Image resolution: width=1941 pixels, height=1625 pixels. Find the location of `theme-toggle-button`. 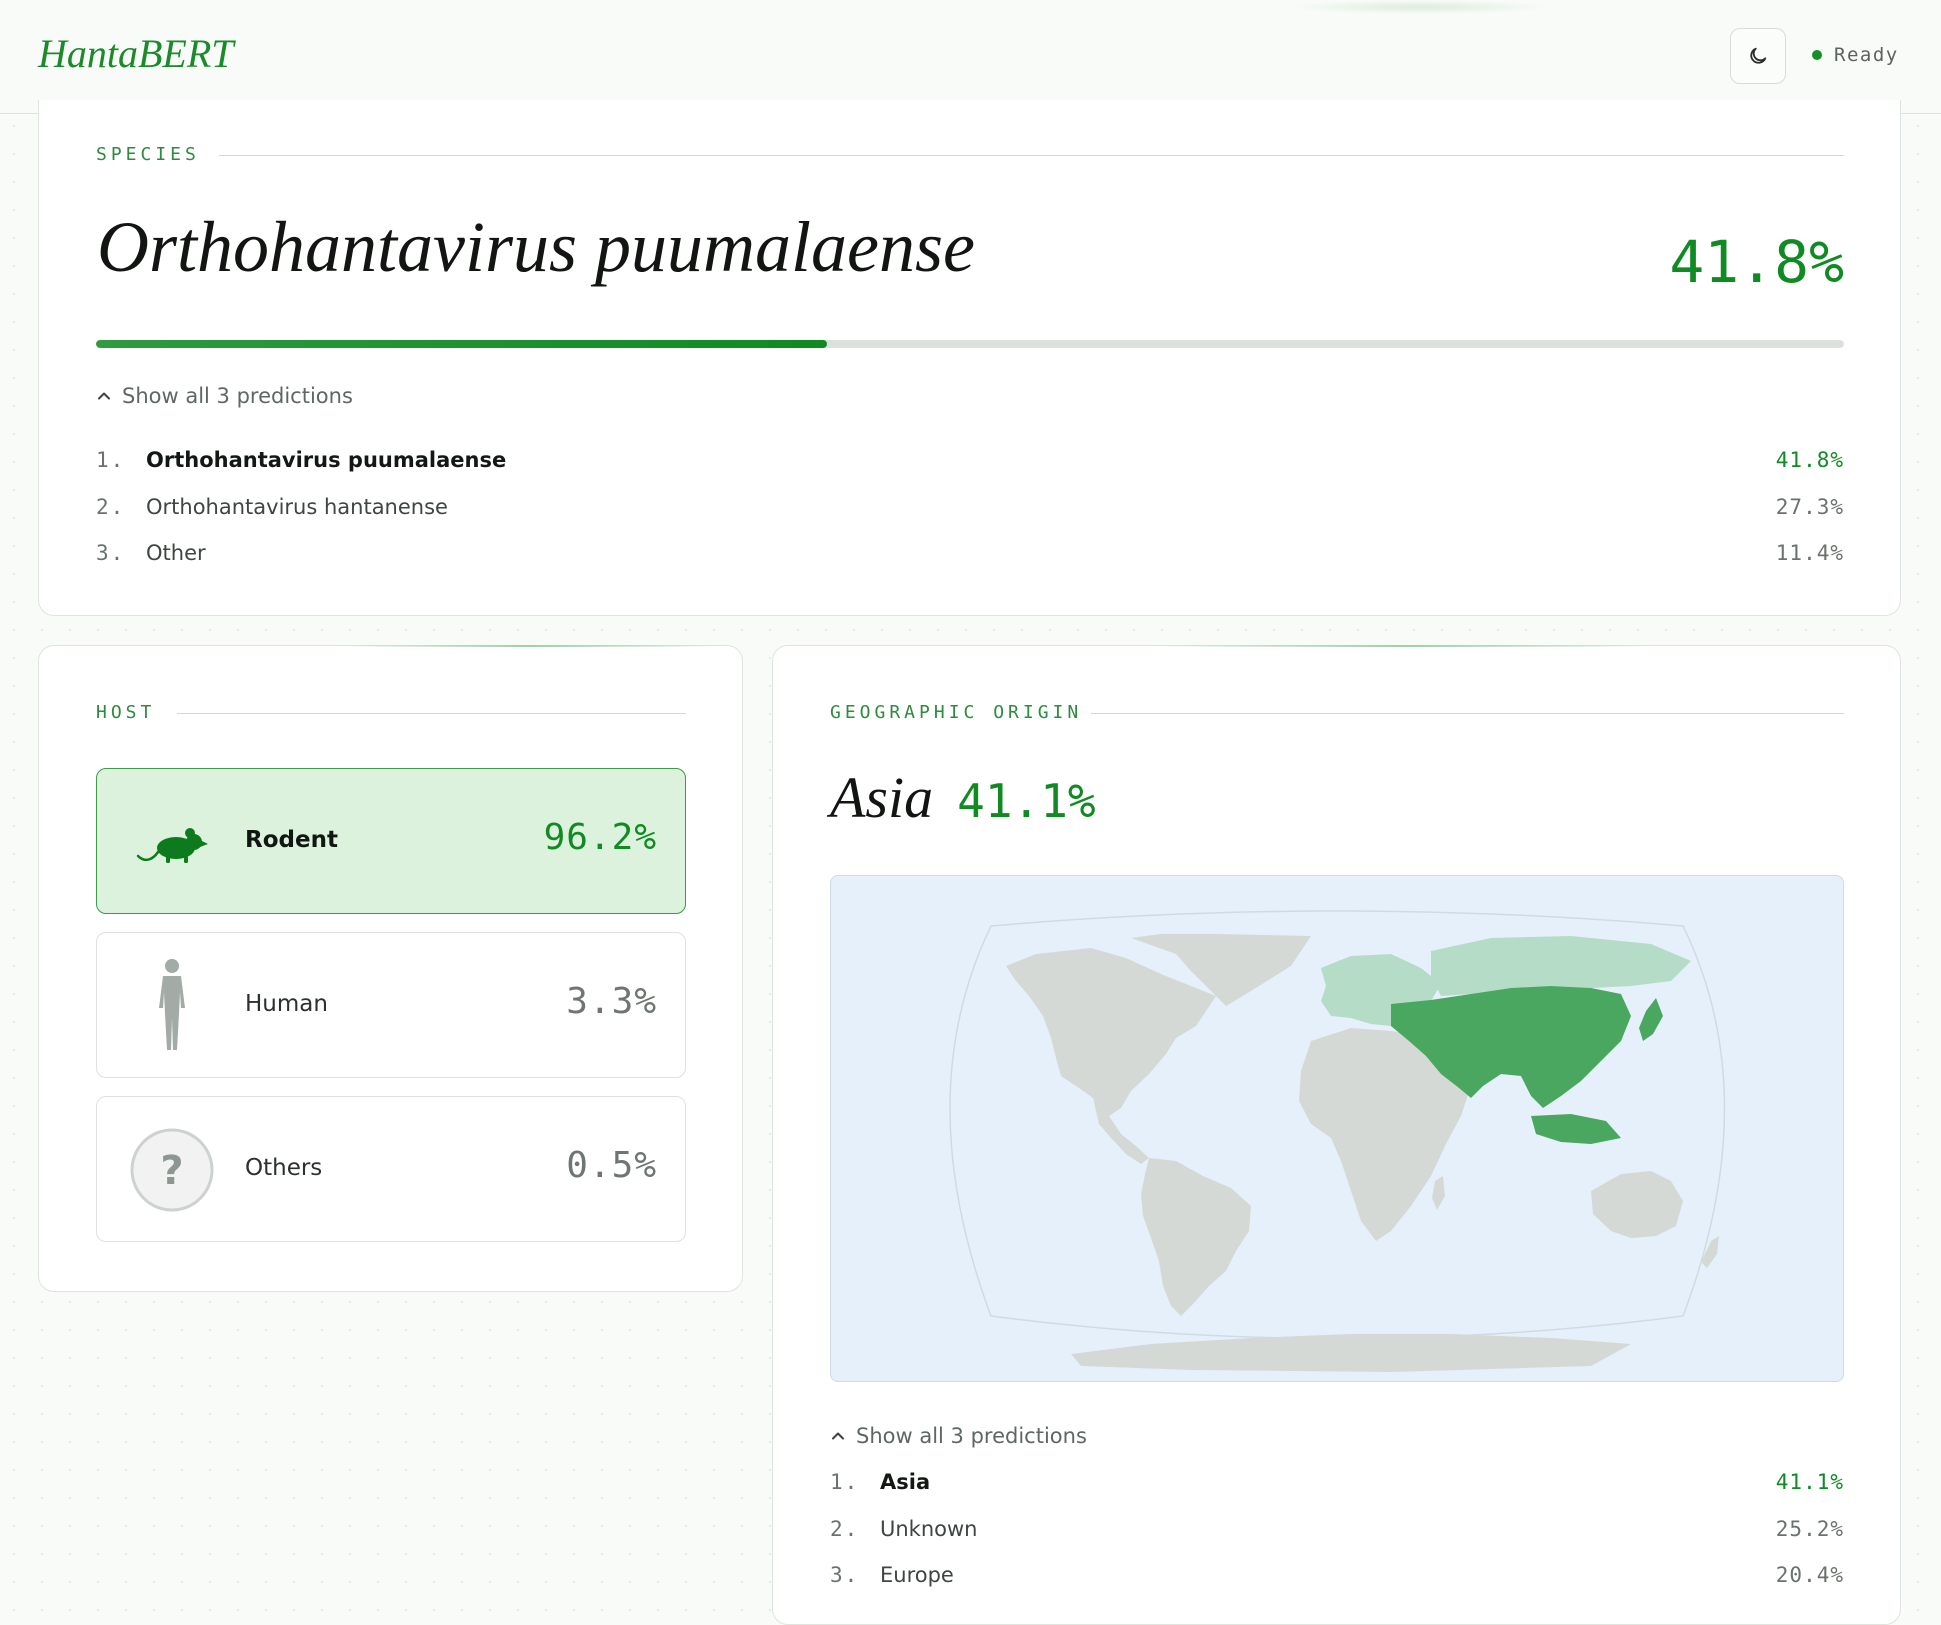

theme-toggle-button is located at coordinates (1758, 56).